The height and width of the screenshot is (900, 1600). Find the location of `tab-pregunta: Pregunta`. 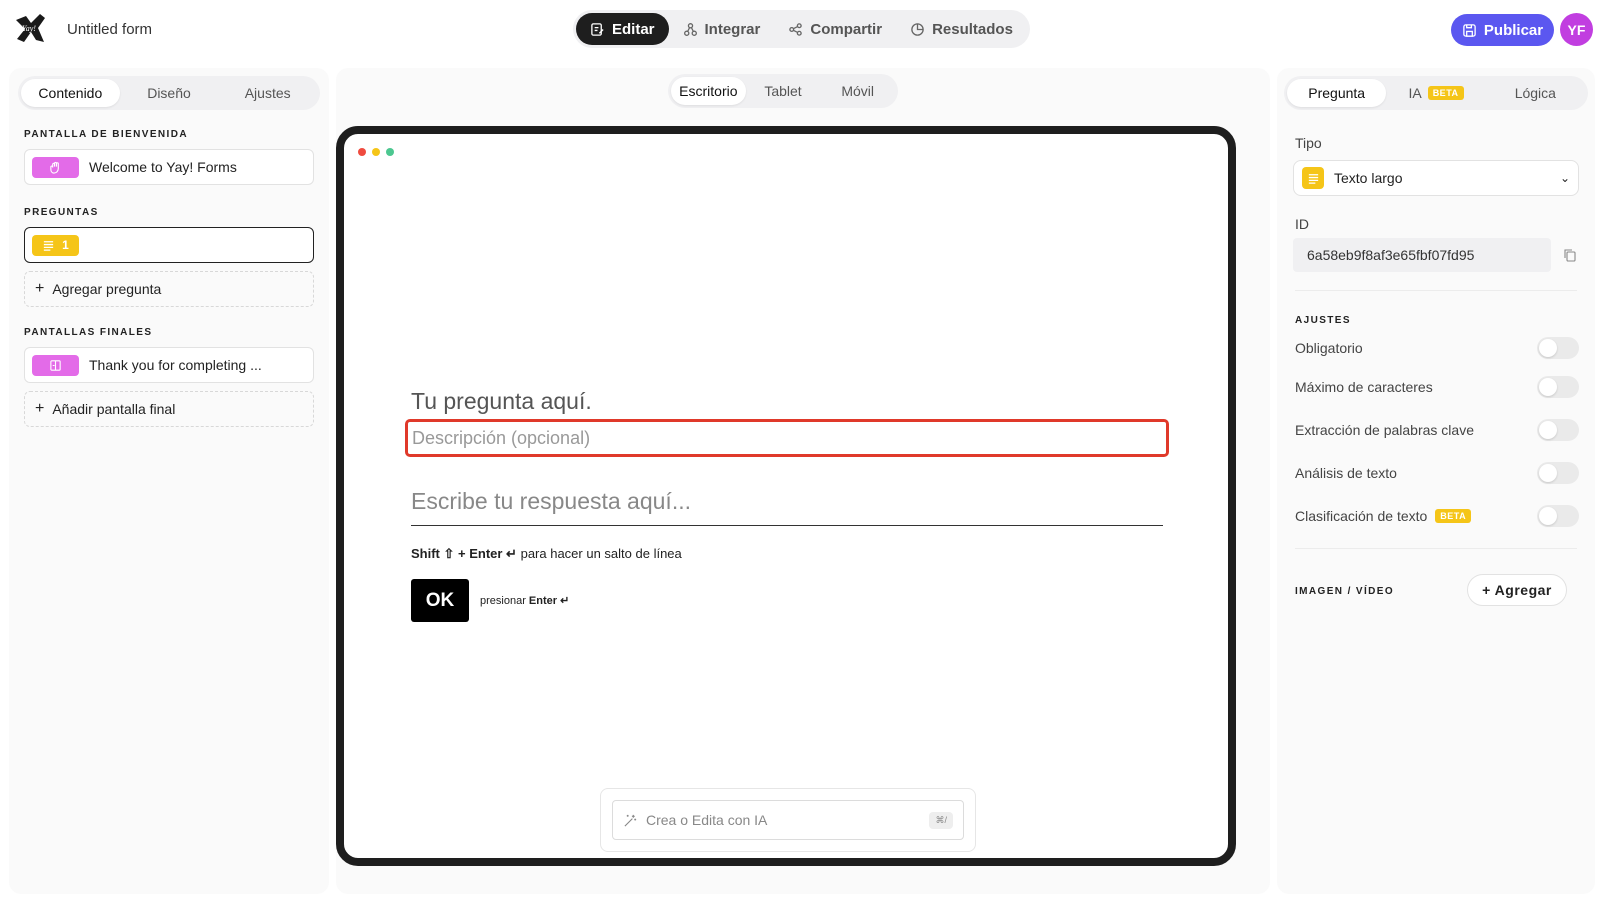

tab-pregunta: Pregunta is located at coordinates (1337, 93).